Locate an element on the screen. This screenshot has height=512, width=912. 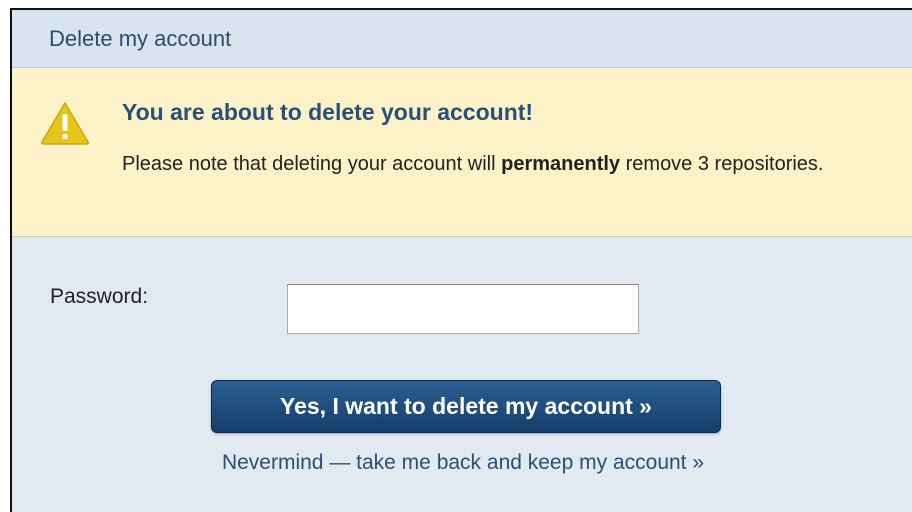
warning-message-emphasis: permanently is located at coordinates (561, 164).